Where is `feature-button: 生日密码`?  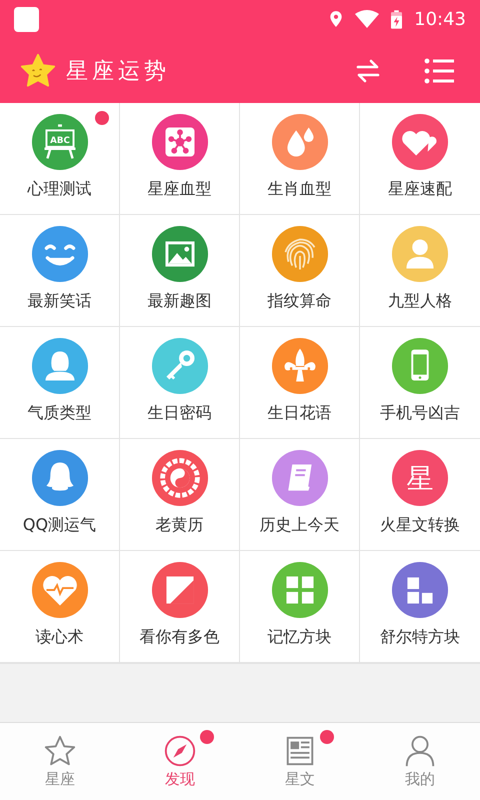
feature-button: 生日密码 is located at coordinates (180, 383).